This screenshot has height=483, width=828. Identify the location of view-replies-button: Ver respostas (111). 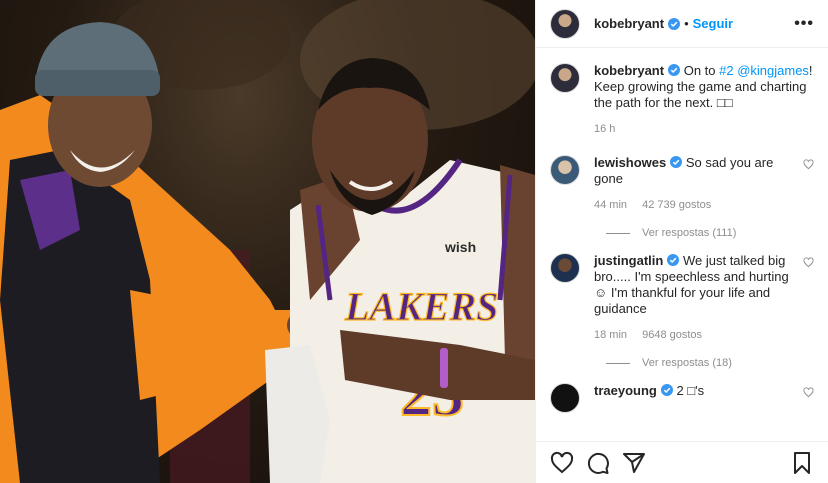
(704, 233).